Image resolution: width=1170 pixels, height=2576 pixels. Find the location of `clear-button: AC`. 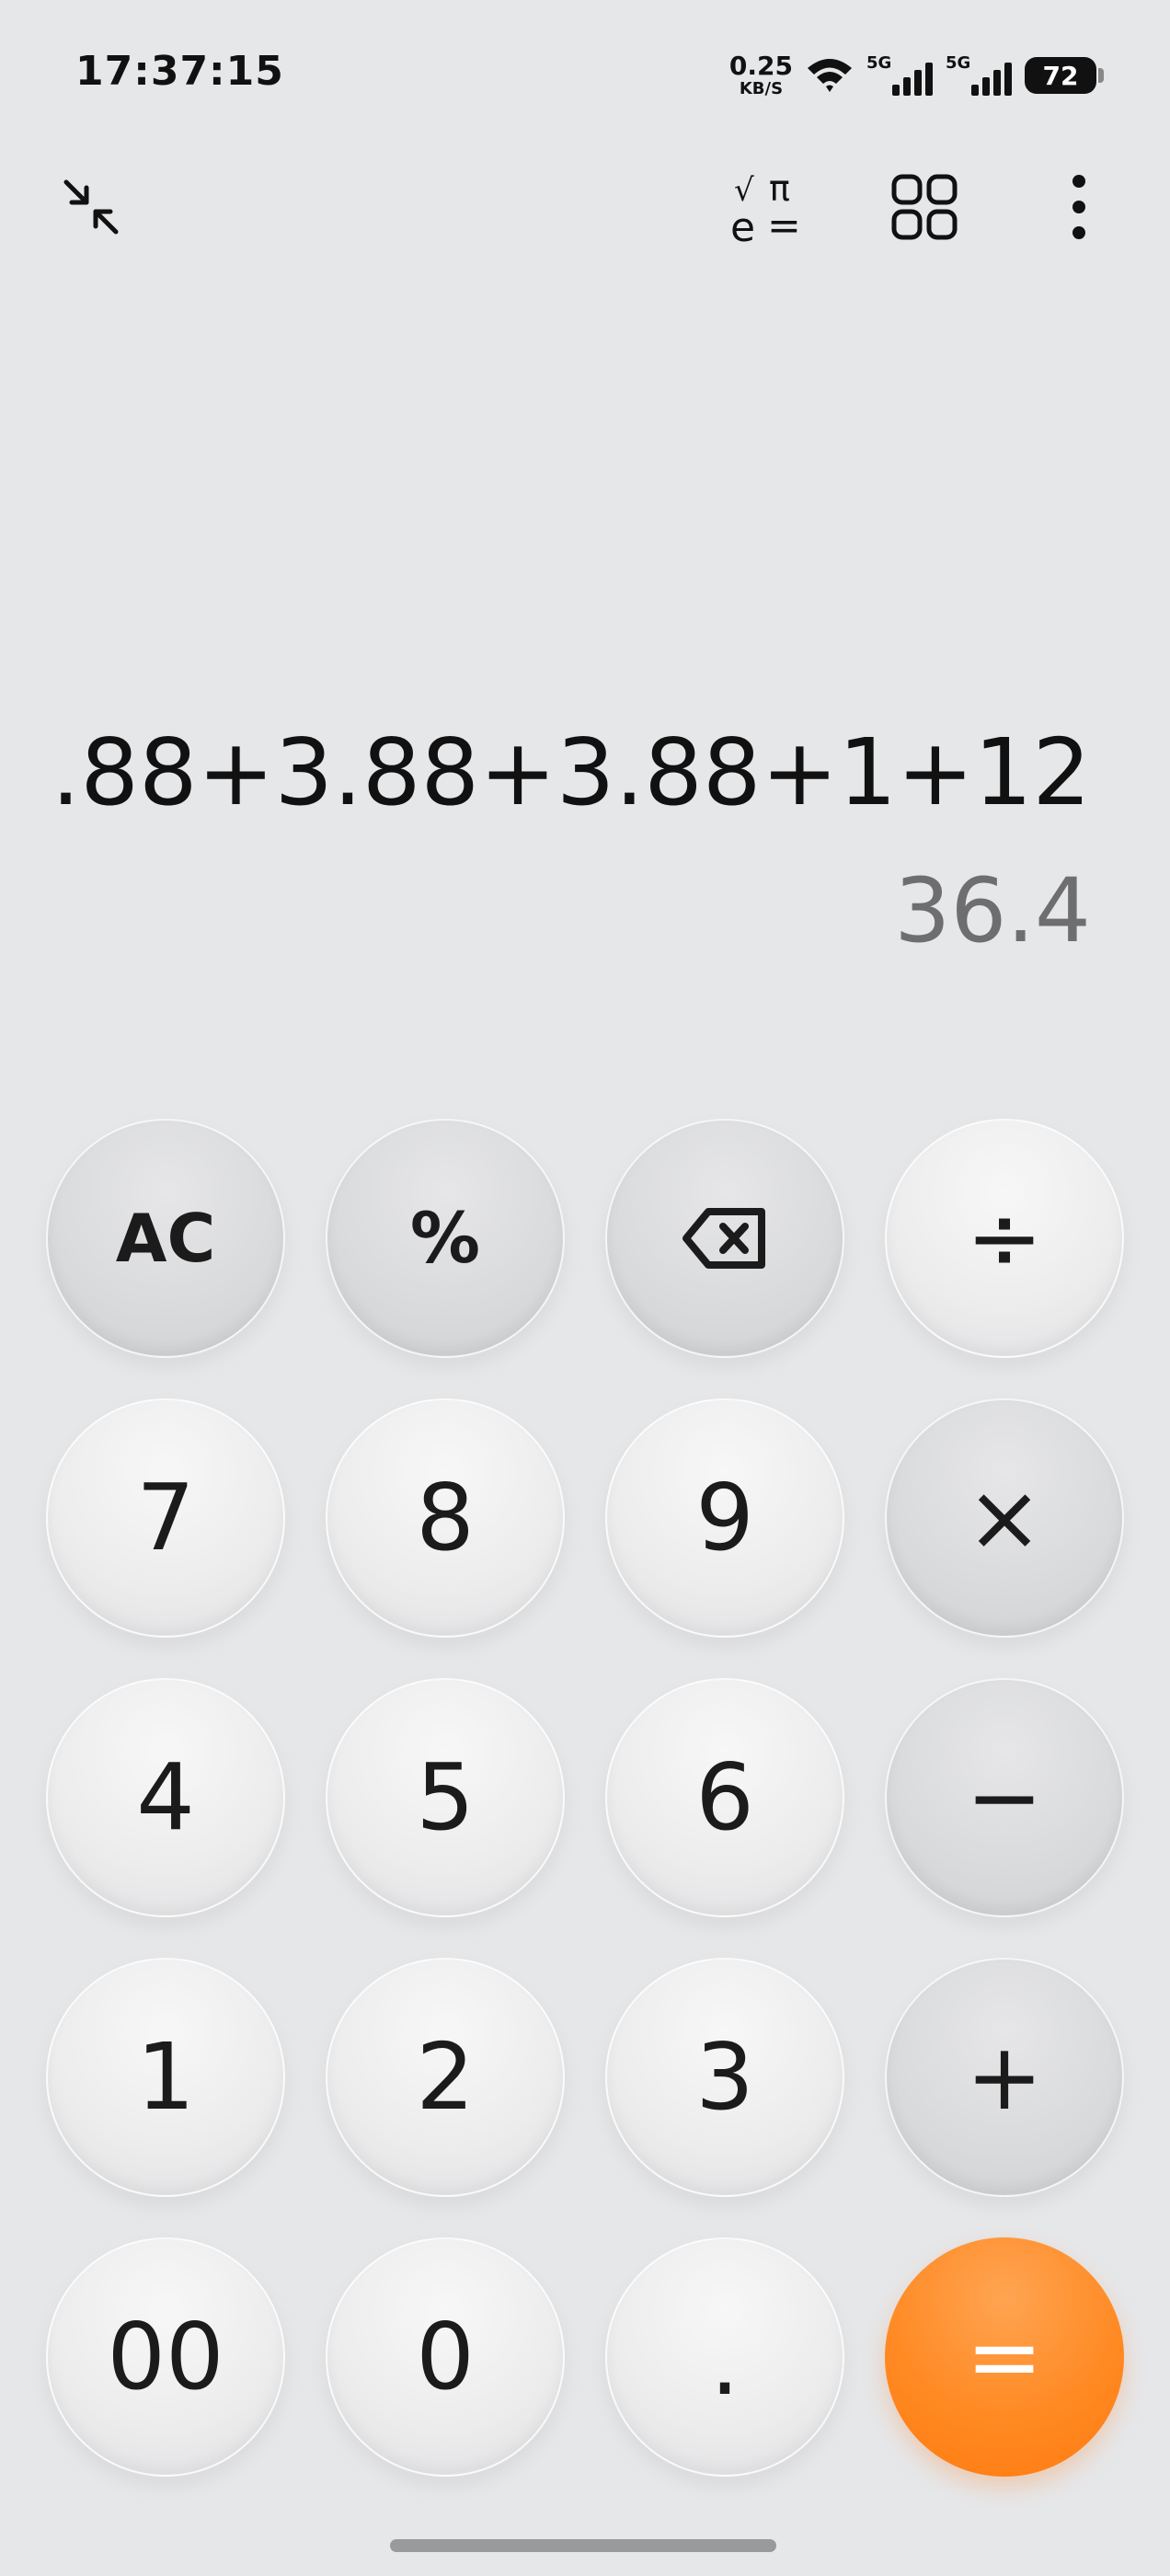

clear-button: AC is located at coordinates (165, 1238).